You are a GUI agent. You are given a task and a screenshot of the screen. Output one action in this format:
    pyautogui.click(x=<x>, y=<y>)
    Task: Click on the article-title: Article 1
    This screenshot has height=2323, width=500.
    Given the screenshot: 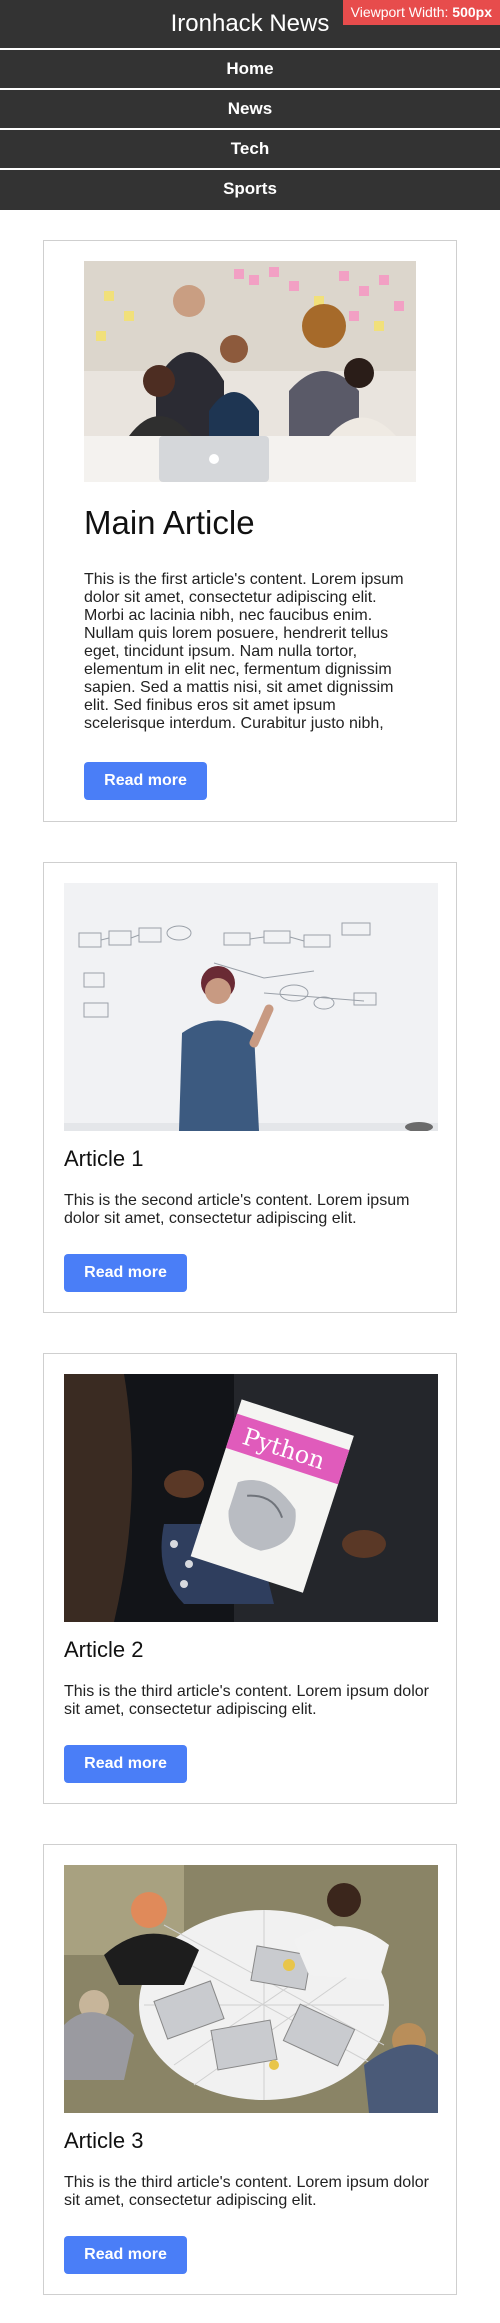 What is the action you would take?
    pyautogui.click(x=104, y=1158)
    